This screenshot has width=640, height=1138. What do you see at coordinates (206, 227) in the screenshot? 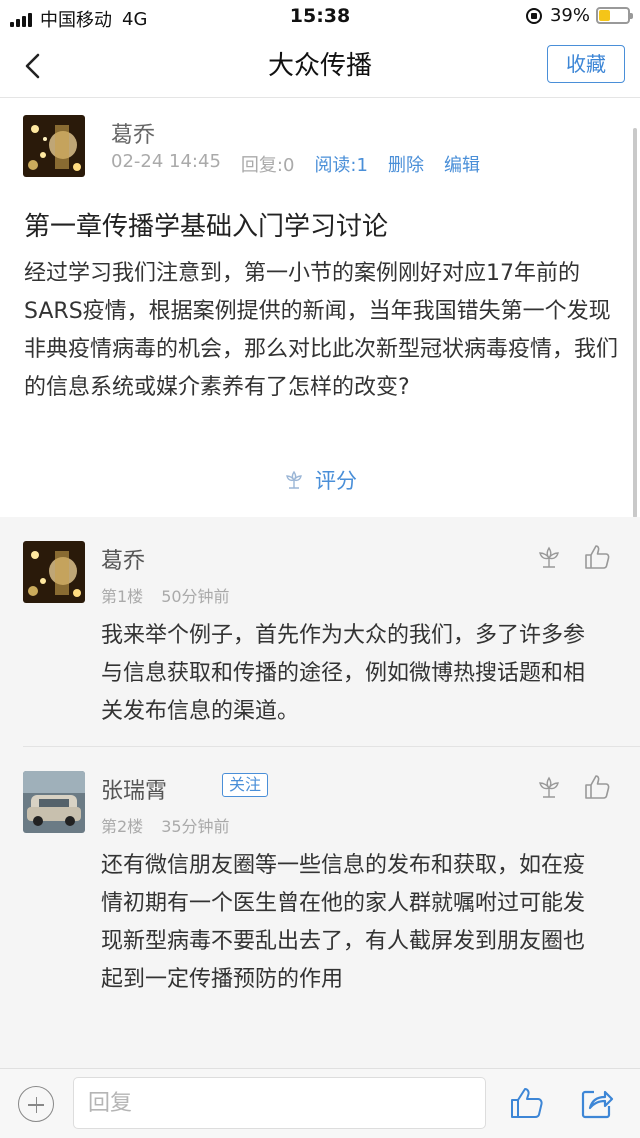
I see `post-title: 第一章传播学基础入门学习讨论` at bounding box center [206, 227].